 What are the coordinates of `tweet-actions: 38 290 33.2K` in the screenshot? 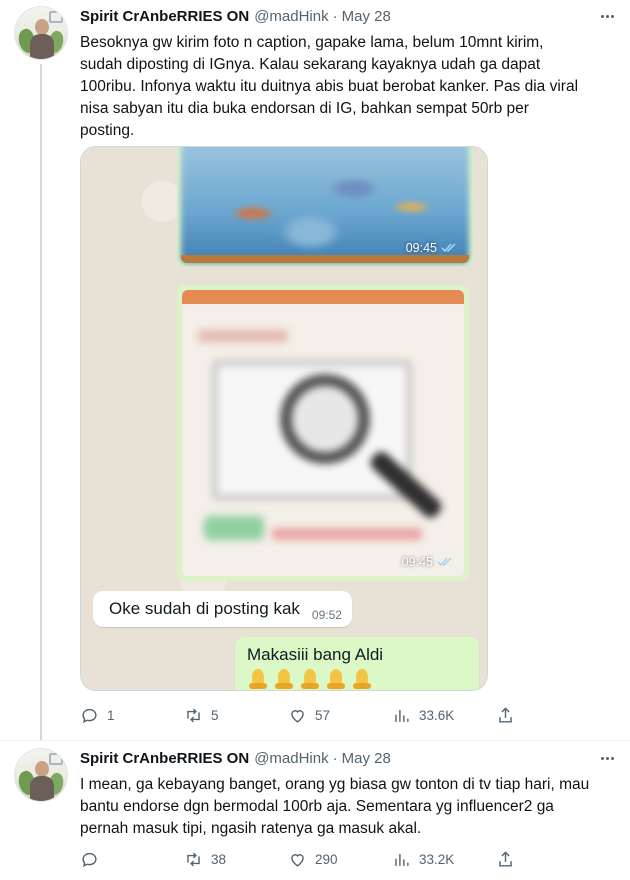 It's located at (320, 859).